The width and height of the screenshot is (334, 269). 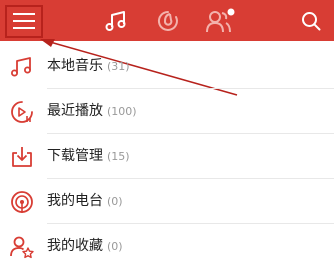 I want to click on list-item-count: (15), so click(x=118, y=156).